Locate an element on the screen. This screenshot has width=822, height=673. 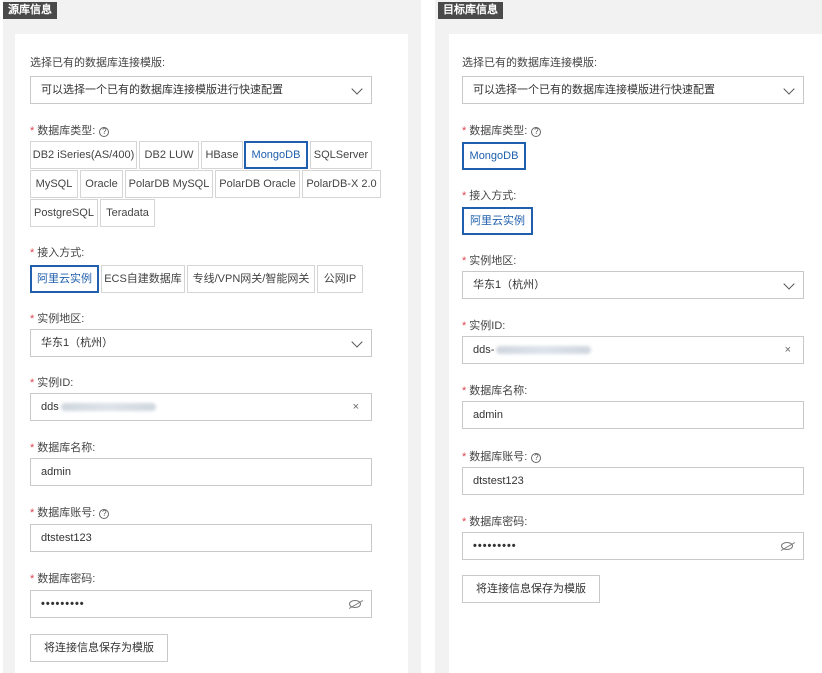
source-dbname-input: admin is located at coordinates (201, 472).